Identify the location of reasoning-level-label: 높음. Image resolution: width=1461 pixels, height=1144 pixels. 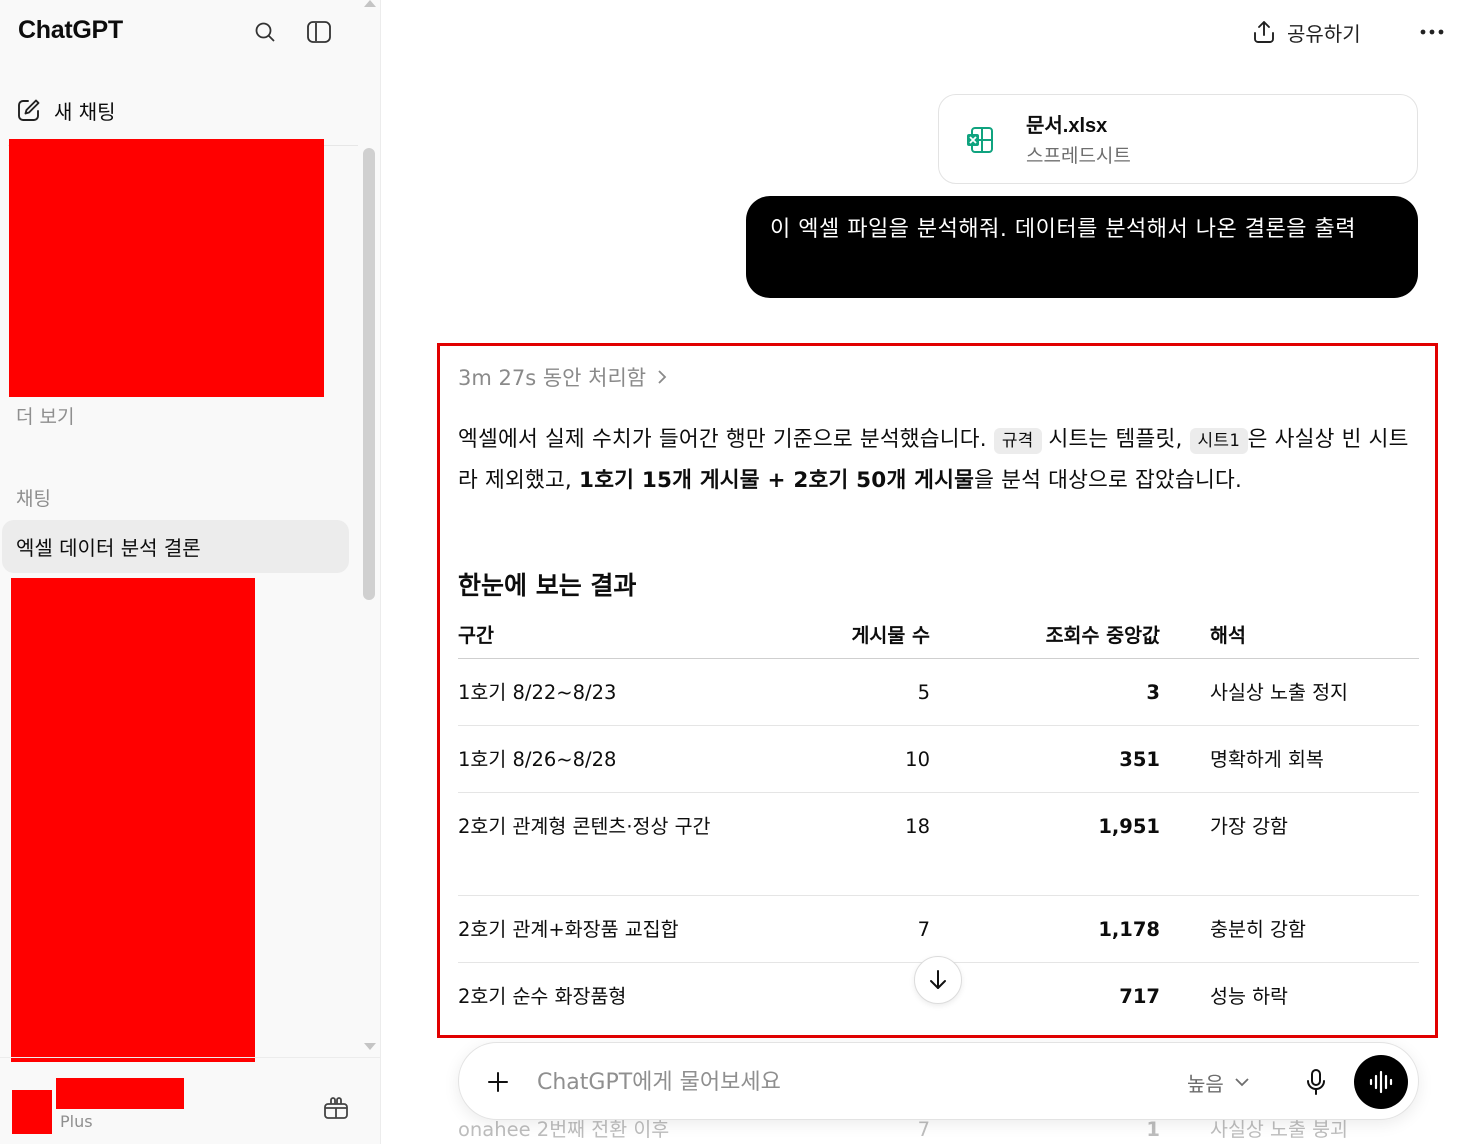
(1205, 1083).